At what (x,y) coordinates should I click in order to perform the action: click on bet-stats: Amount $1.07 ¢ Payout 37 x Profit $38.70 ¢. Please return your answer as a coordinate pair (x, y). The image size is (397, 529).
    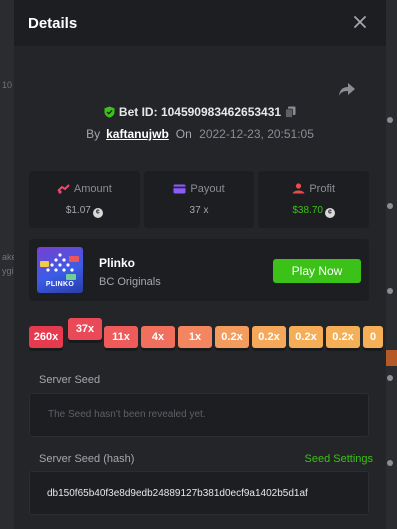
    Looking at the image, I should click on (199, 199).